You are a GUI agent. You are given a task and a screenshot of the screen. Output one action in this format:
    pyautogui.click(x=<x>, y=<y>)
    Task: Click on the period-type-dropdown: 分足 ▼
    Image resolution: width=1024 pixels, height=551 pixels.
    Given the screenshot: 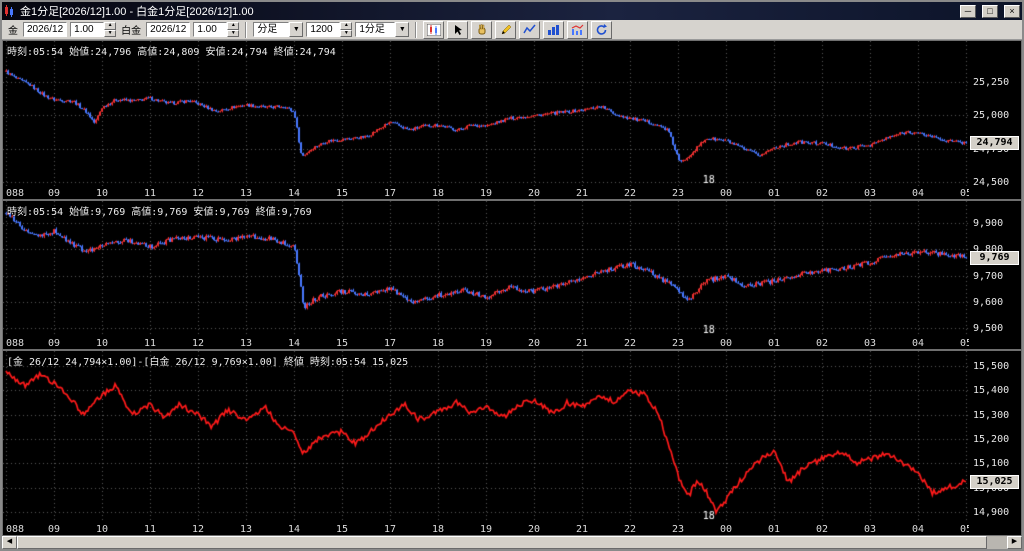 What is the action you would take?
    pyautogui.click(x=278, y=29)
    